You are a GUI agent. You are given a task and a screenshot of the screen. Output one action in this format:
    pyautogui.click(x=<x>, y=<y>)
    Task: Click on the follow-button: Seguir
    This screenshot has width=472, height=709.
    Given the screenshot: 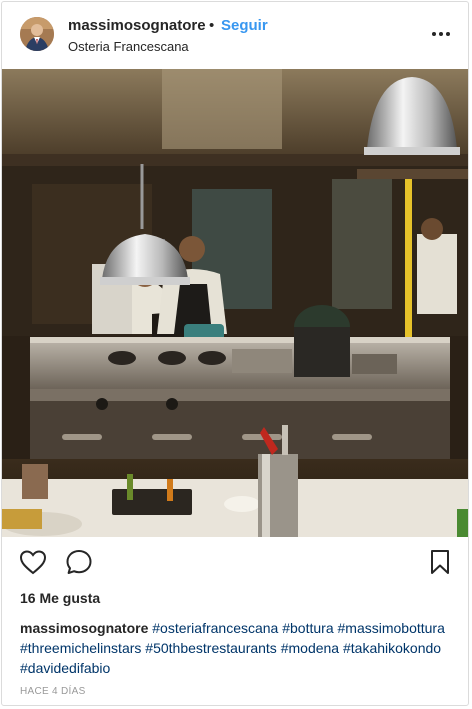 What is the action you would take?
    pyautogui.click(x=244, y=25)
    